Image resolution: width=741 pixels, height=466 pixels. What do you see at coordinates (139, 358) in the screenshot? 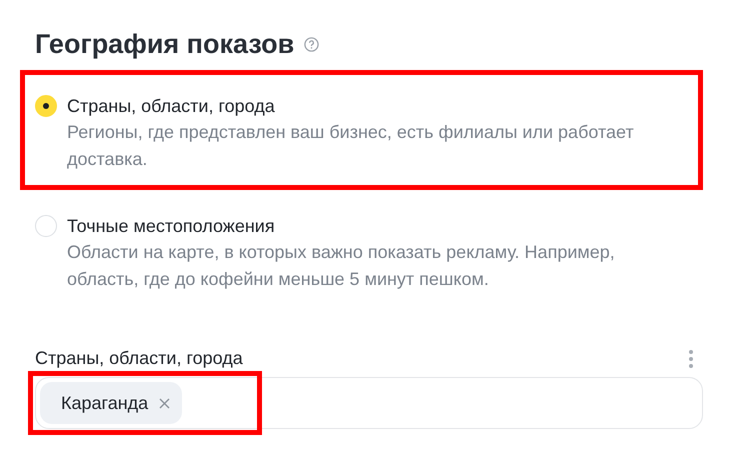
I see `field-label: Страны, области, города` at bounding box center [139, 358].